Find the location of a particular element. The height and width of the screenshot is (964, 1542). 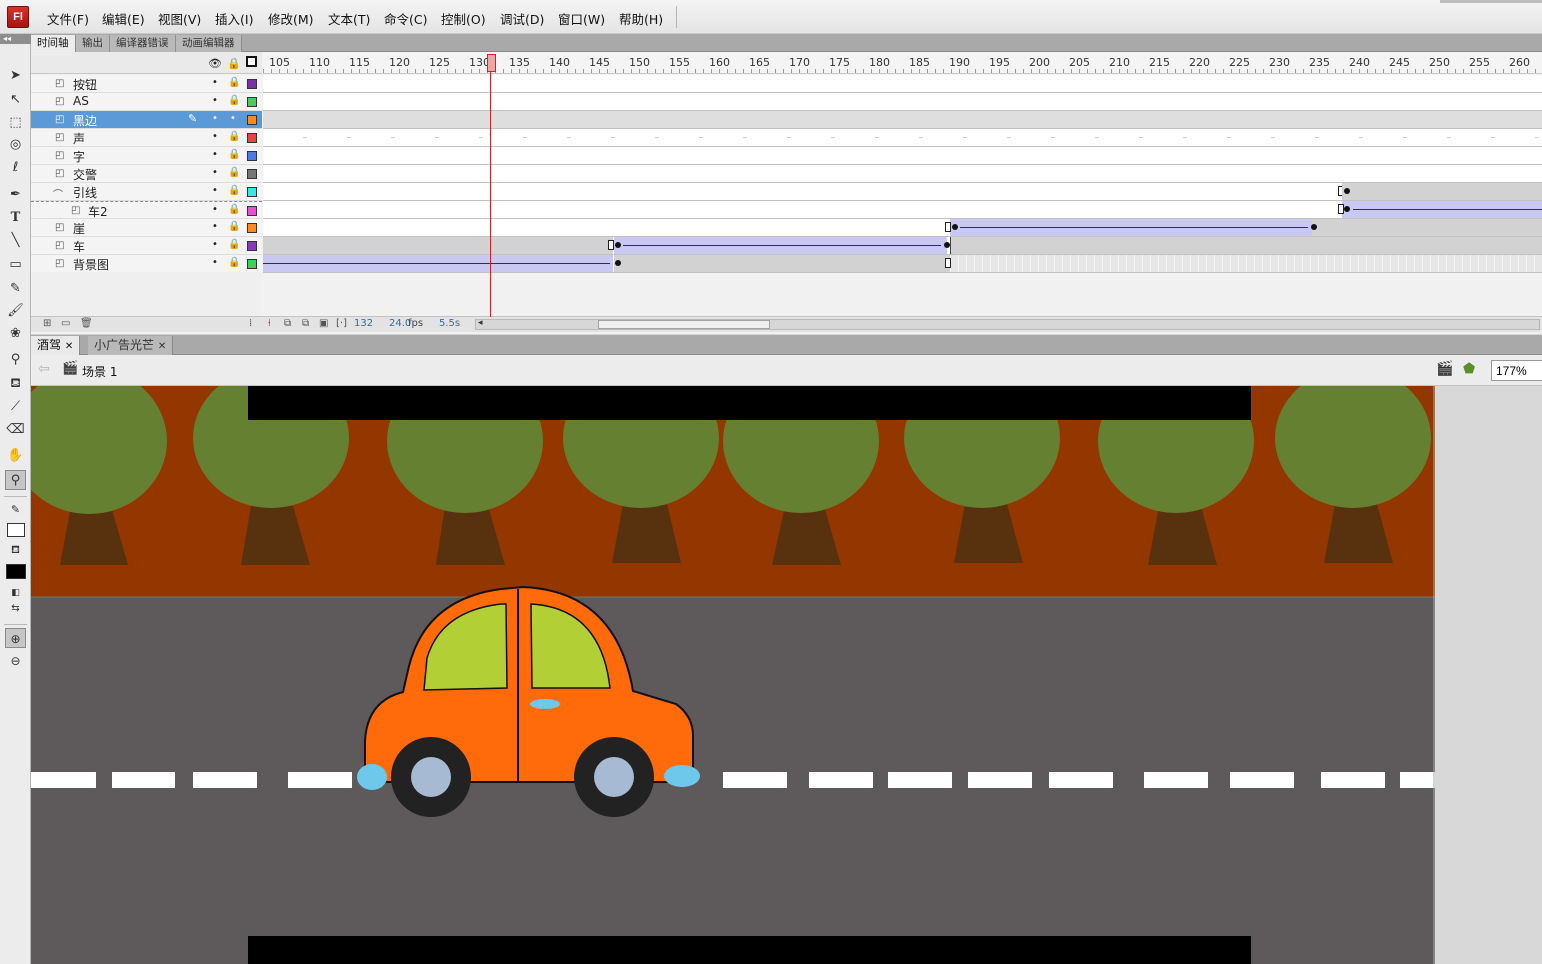

scroll-left-icon: ◂ is located at coordinates (480, 323).